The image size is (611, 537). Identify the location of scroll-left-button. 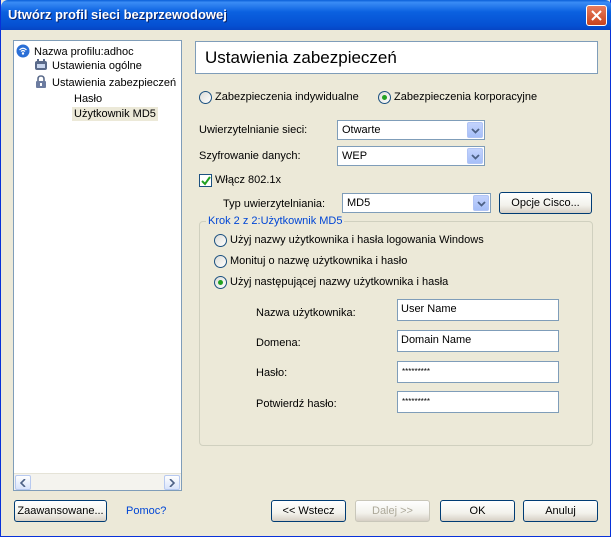
(23, 482).